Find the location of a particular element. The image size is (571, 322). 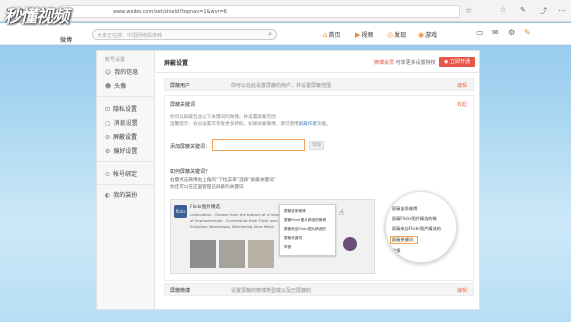

block-icon: ⊘ is located at coordinates (108, 137).